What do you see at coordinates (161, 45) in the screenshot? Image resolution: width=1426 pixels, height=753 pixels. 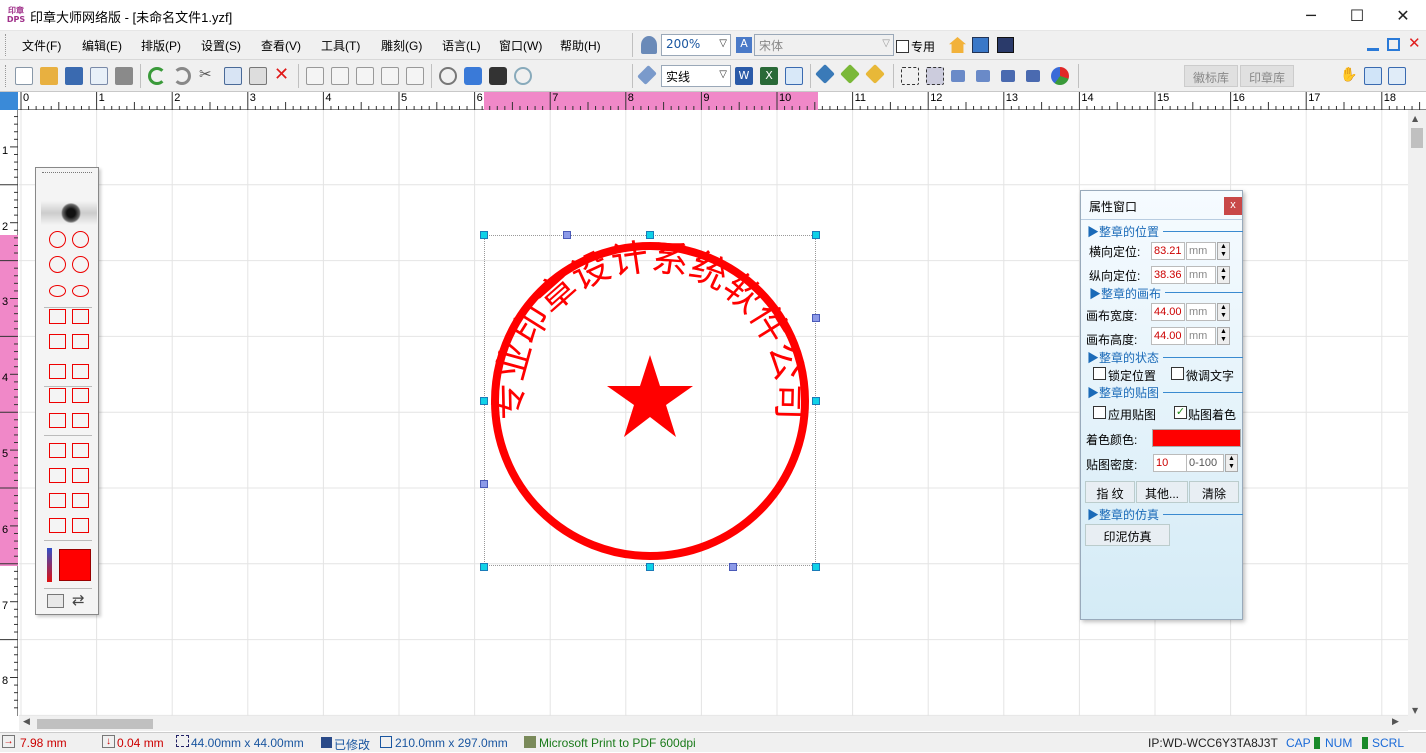 I see `menu-item-2: 排版(P)` at bounding box center [161, 45].